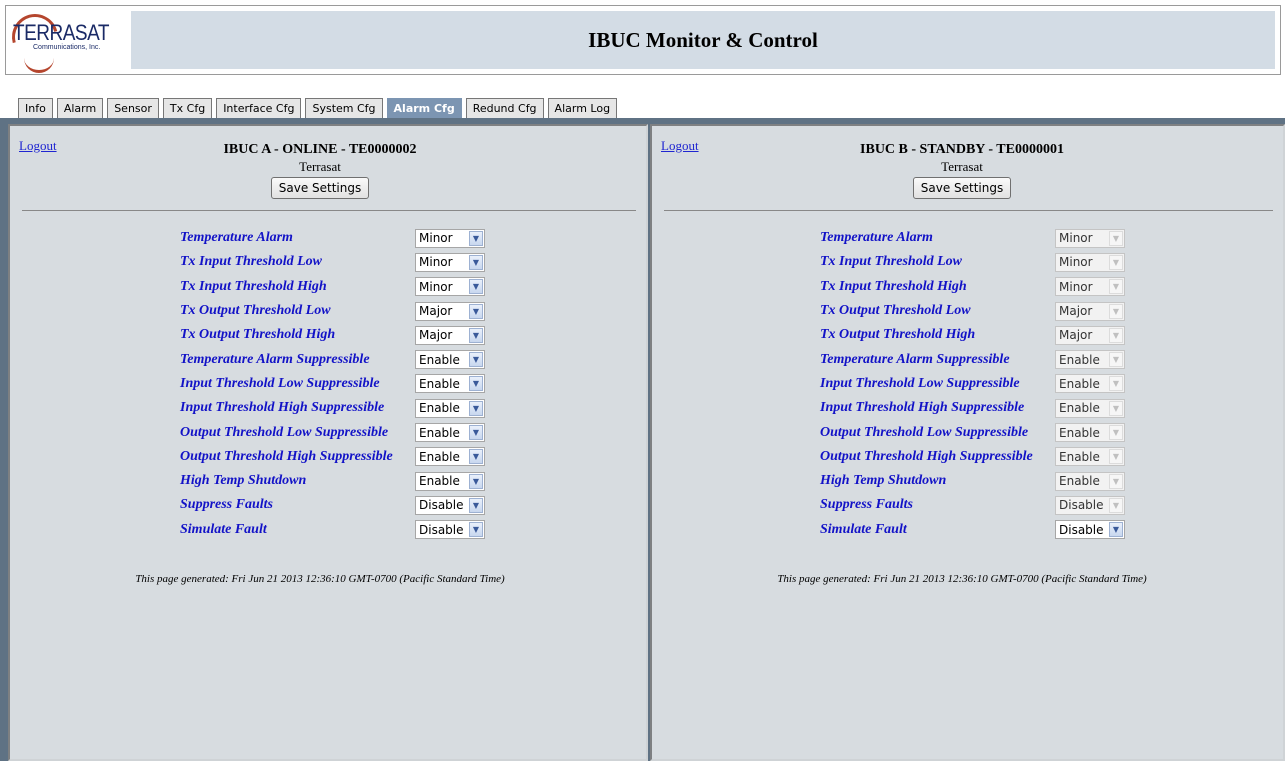 The width and height of the screenshot is (1285, 761). What do you see at coordinates (133, 108) in the screenshot?
I see `tab-sensor: Sensor` at bounding box center [133, 108].